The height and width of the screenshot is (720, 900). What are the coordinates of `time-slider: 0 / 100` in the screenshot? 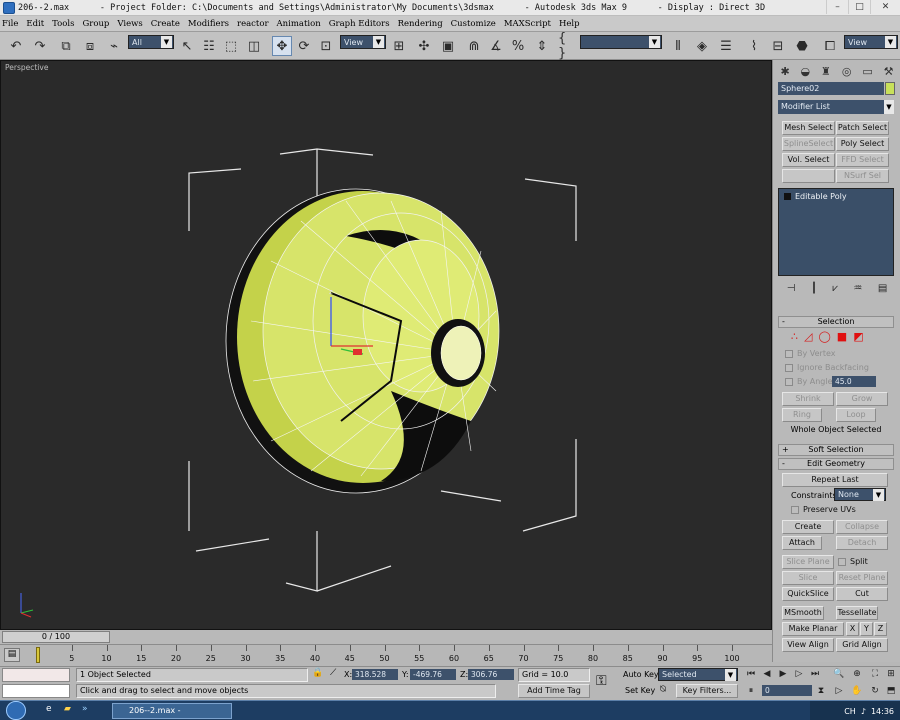 It's located at (56, 637).